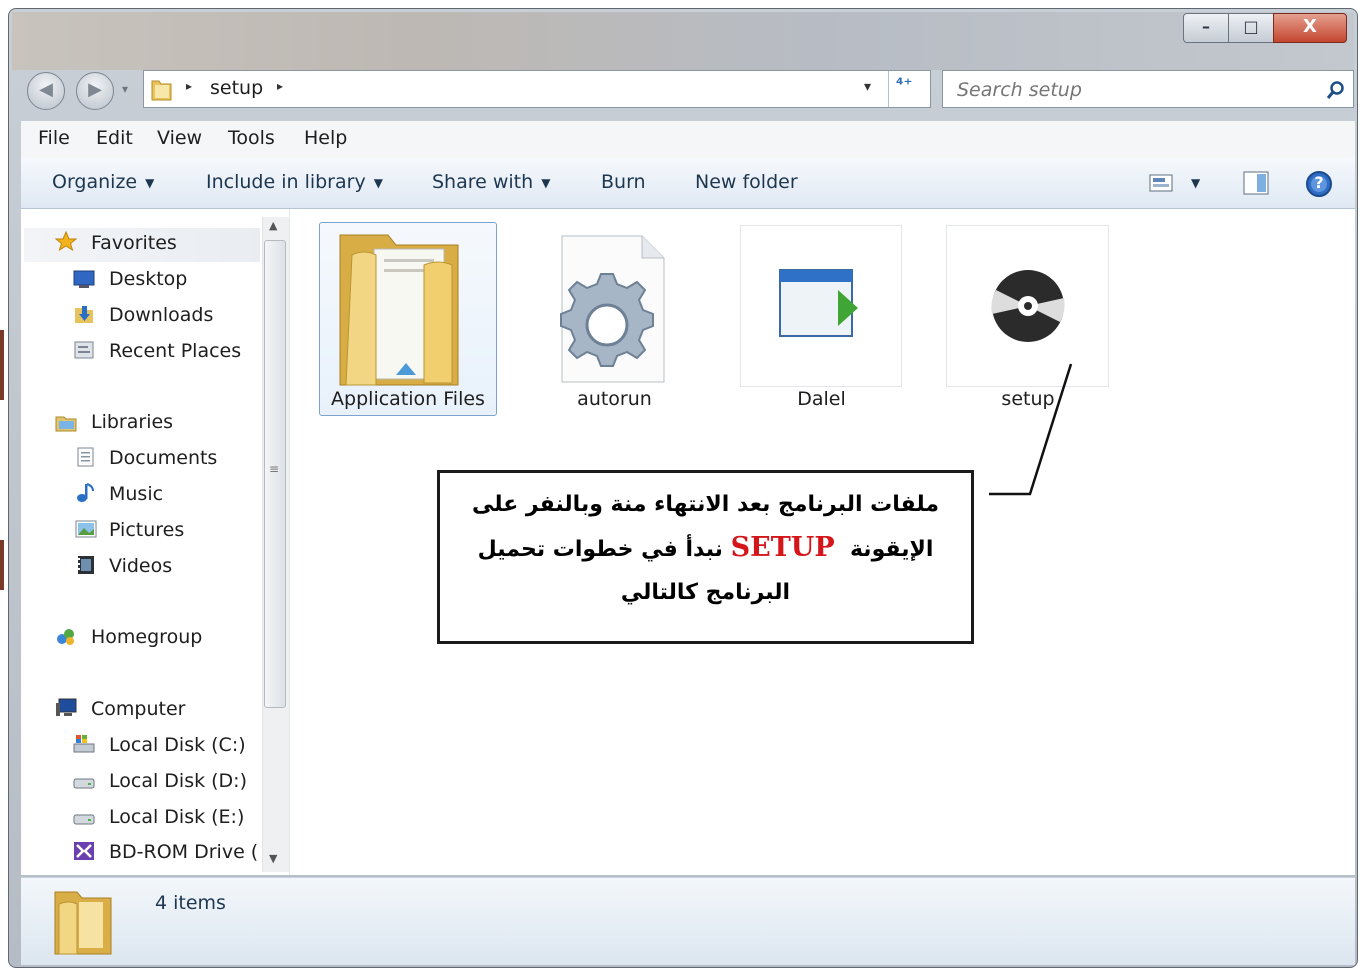  What do you see at coordinates (1161, 183) in the screenshot?
I see `views-icon` at bounding box center [1161, 183].